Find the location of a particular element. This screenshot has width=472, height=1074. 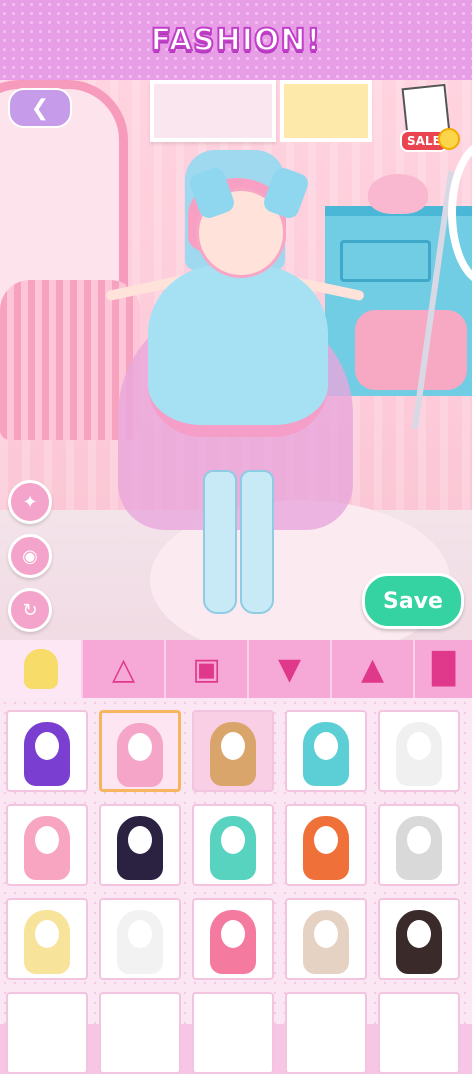

category-tabs: △ ▣ ▼ ▲ █ is located at coordinates (236, 669).